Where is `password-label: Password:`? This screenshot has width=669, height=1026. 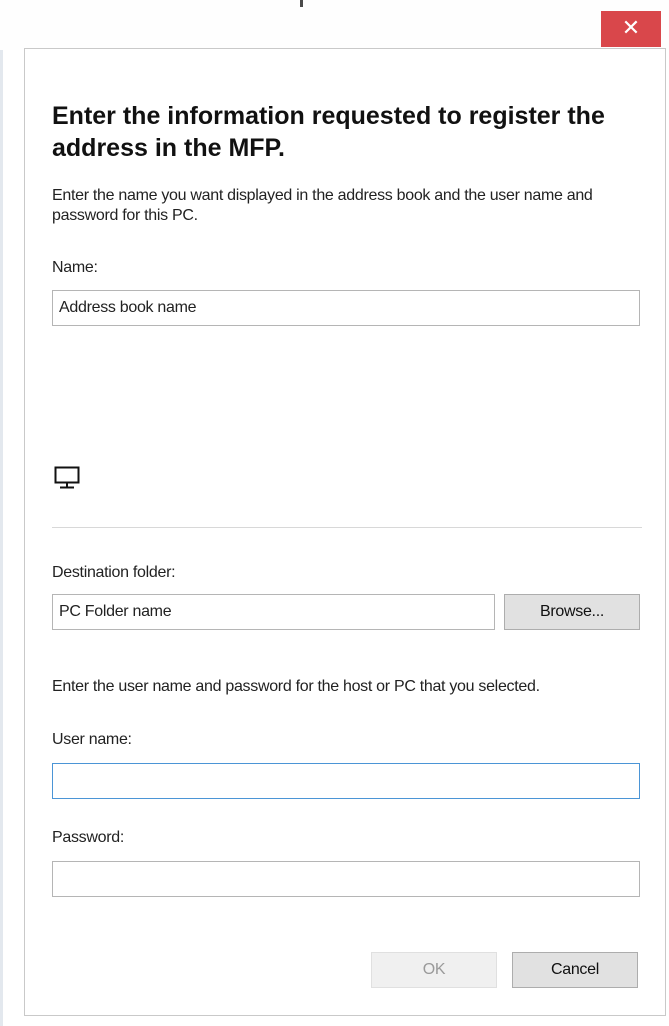 password-label: Password: is located at coordinates (88, 837).